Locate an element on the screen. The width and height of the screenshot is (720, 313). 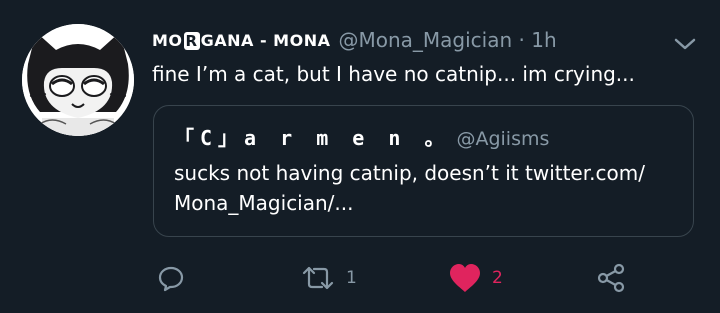
registered-badge: R is located at coordinates (191, 40).